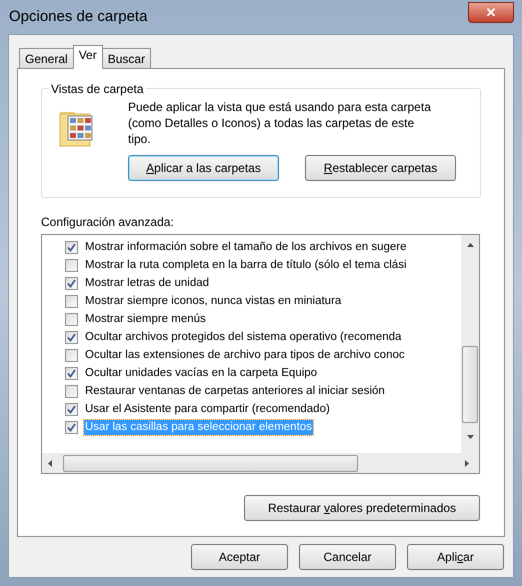  What do you see at coordinates (245, 355) in the screenshot?
I see `setting-label: Ocultar las extensiones de archivo para tipos de archivo conoc` at bounding box center [245, 355].